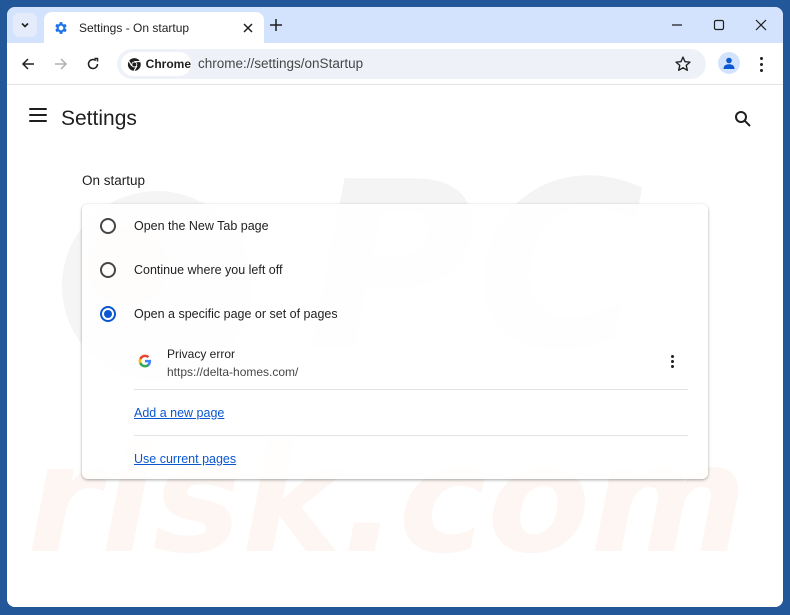 This screenshot has width=790, height=615. I want to click on new-tab-button, so click(276, 25).